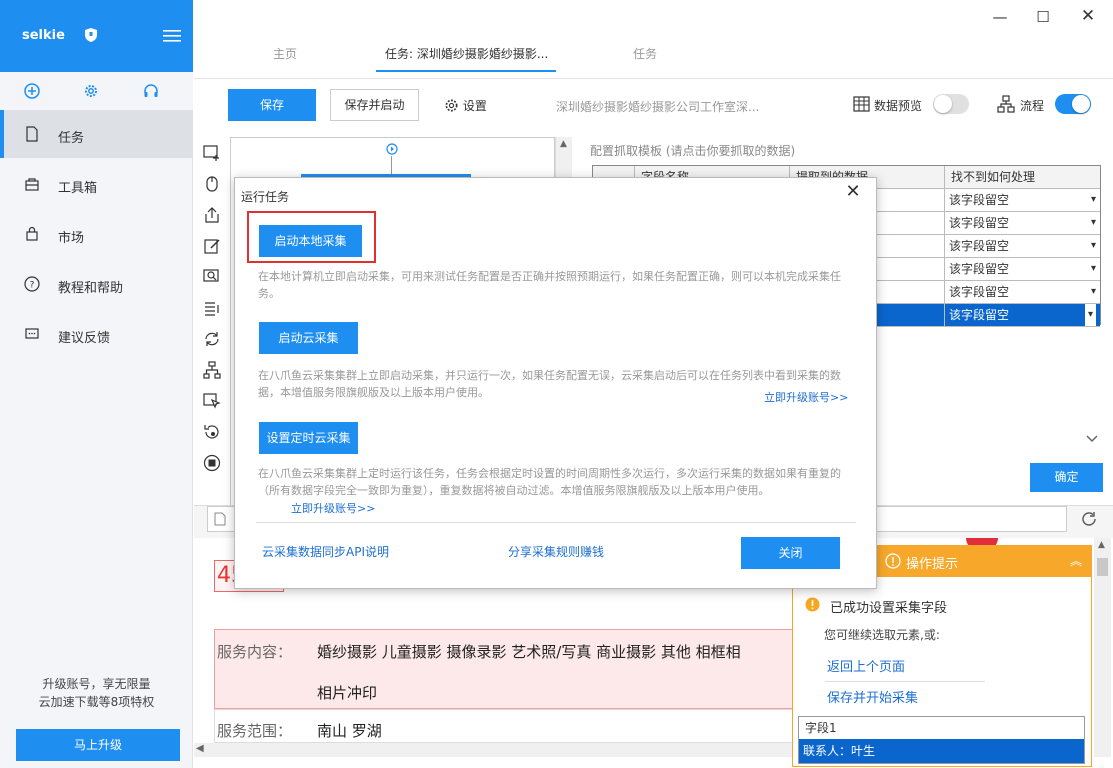 The width and height of the screenshot is (1113, 768). I want to click on share-rules-link: 分享采集规则赚钱, so click(556, 551).